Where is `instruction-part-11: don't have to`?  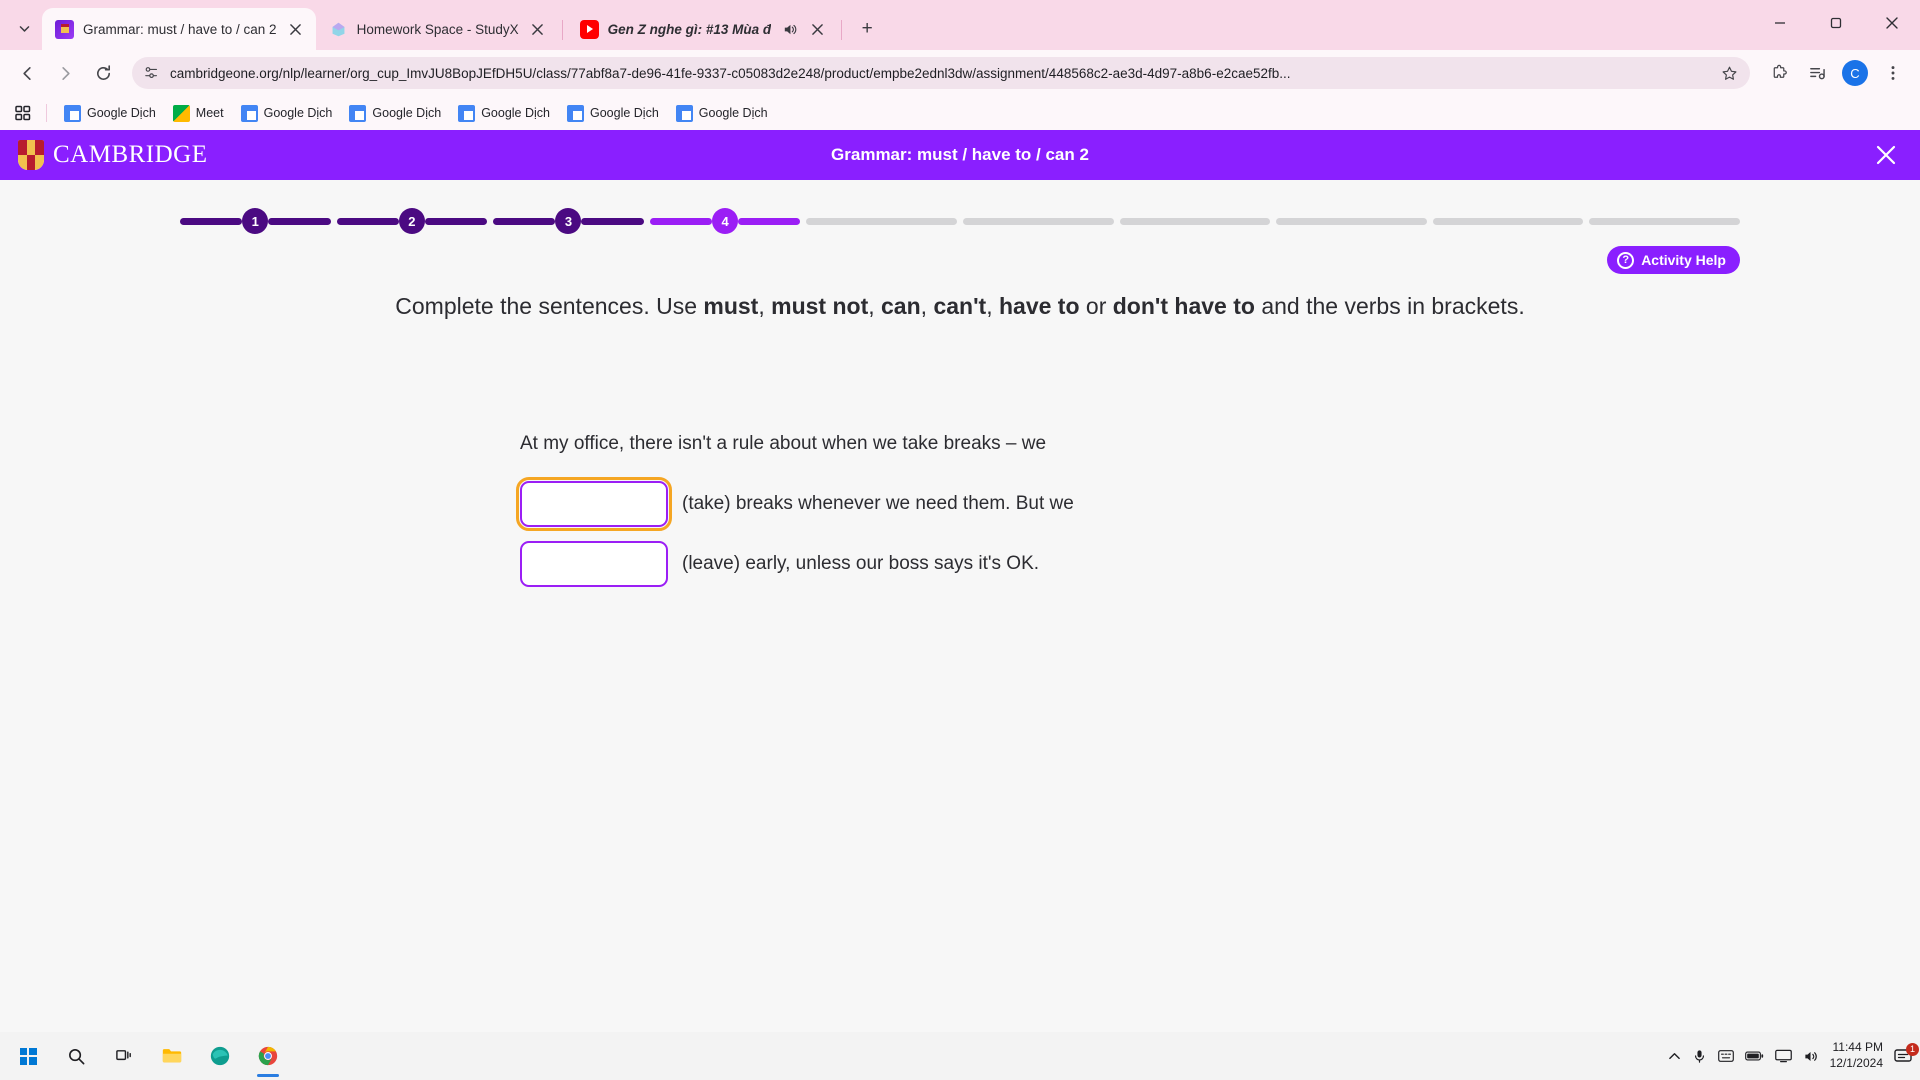
instruction-part-11: don't have to is located at coordinates (1183, 306).